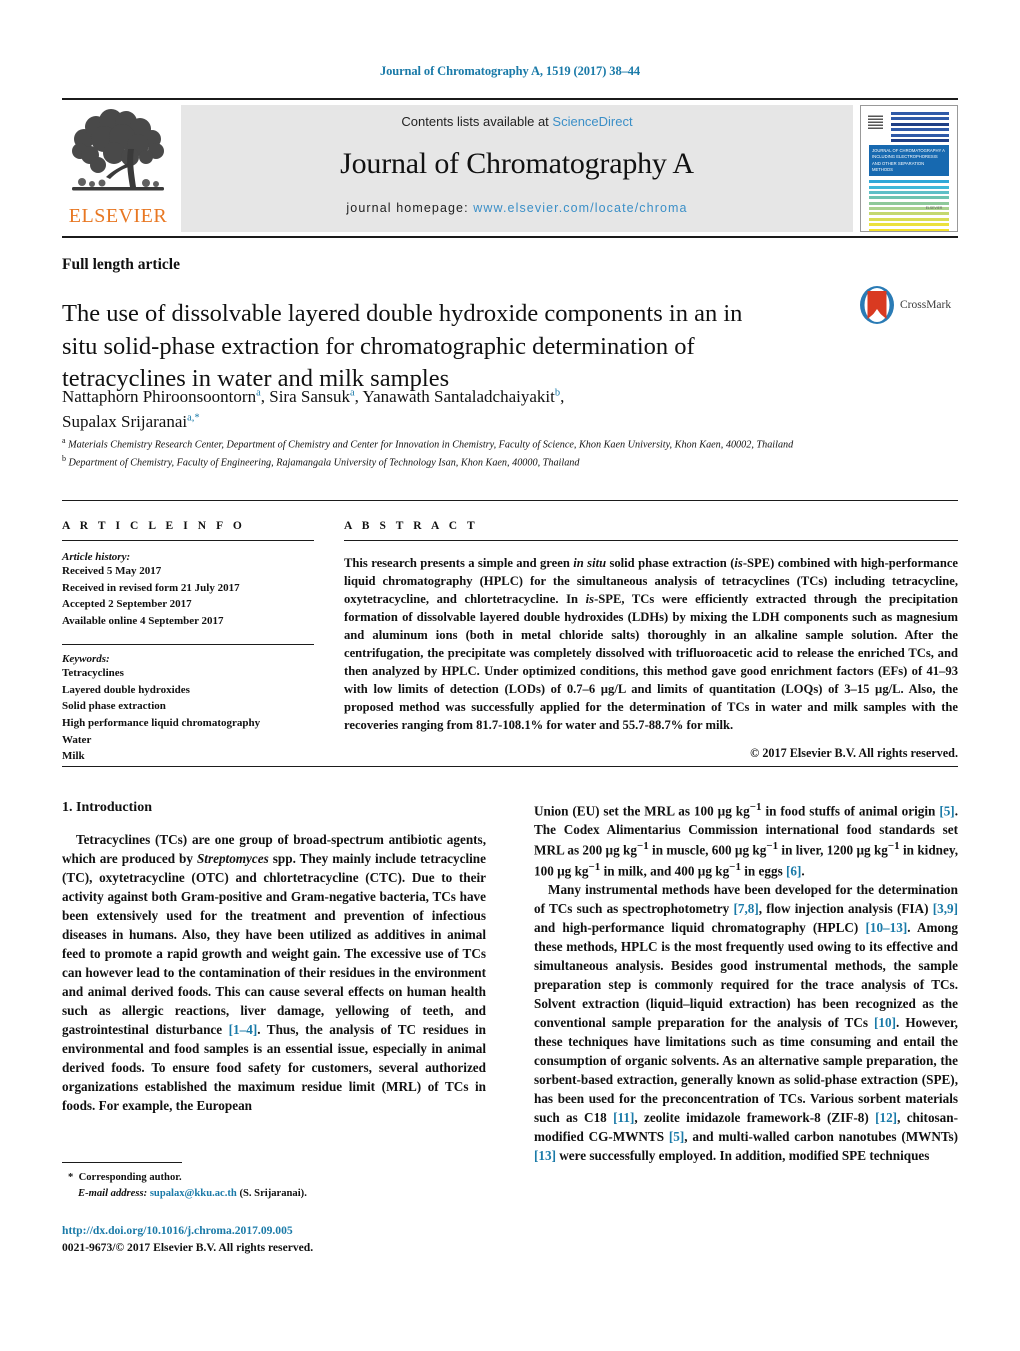  Describe the element at coordinates (738, 562) in the screenshot. I see `abstract-italic-2: is` at that location.